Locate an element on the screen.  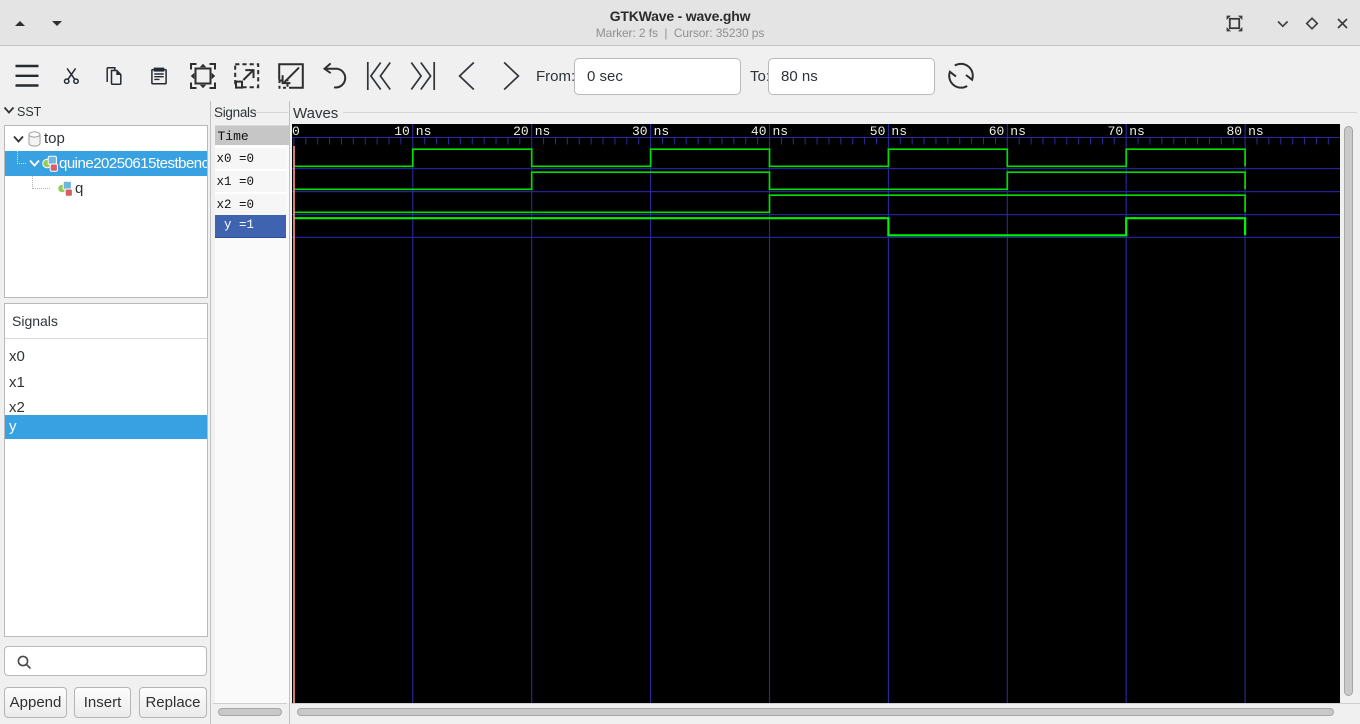
svg-text: 80 is located at coordinates (1234, 131).